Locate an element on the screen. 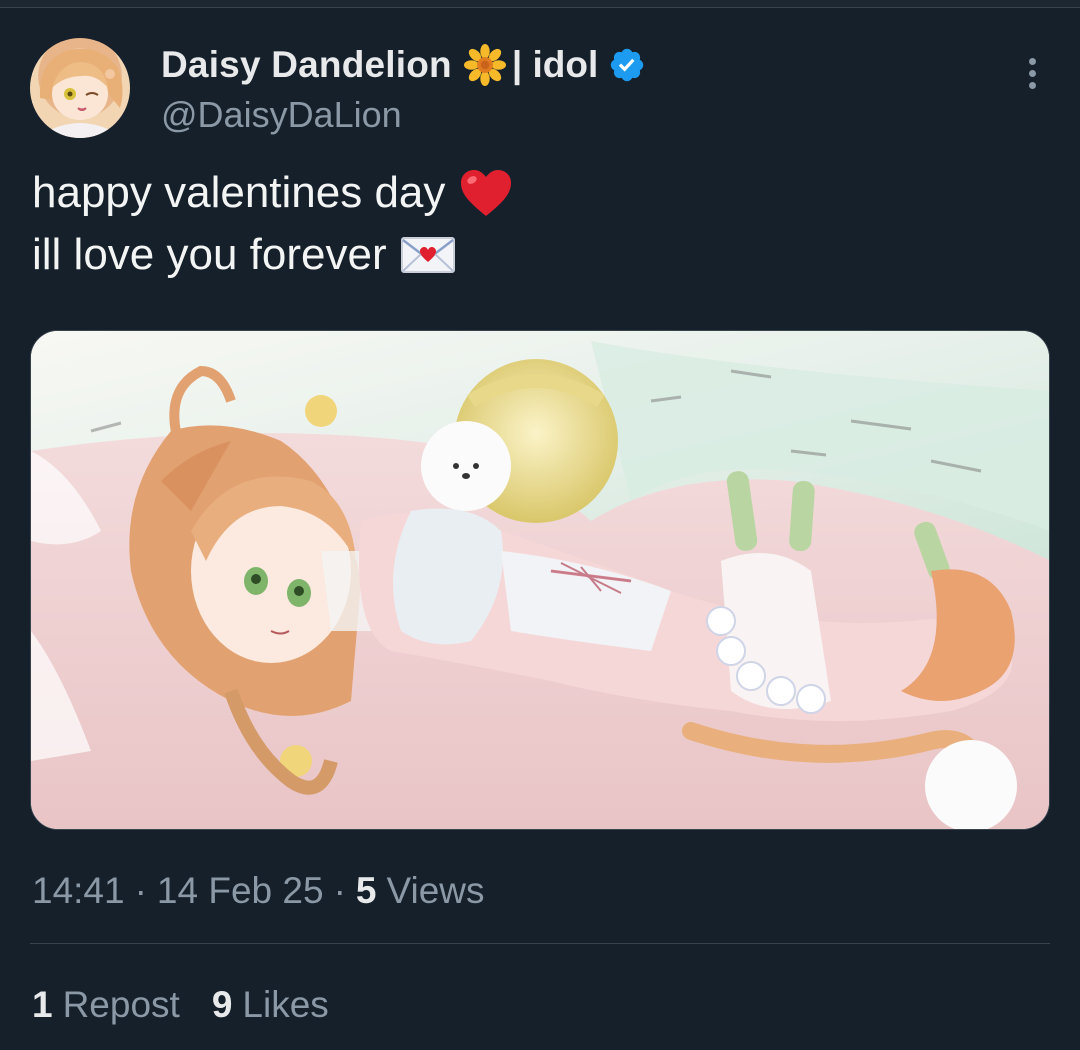 This screenshot has width=1080, height=1050. reposts-stat: 1 Repost is located at coordinates (106, 1005).